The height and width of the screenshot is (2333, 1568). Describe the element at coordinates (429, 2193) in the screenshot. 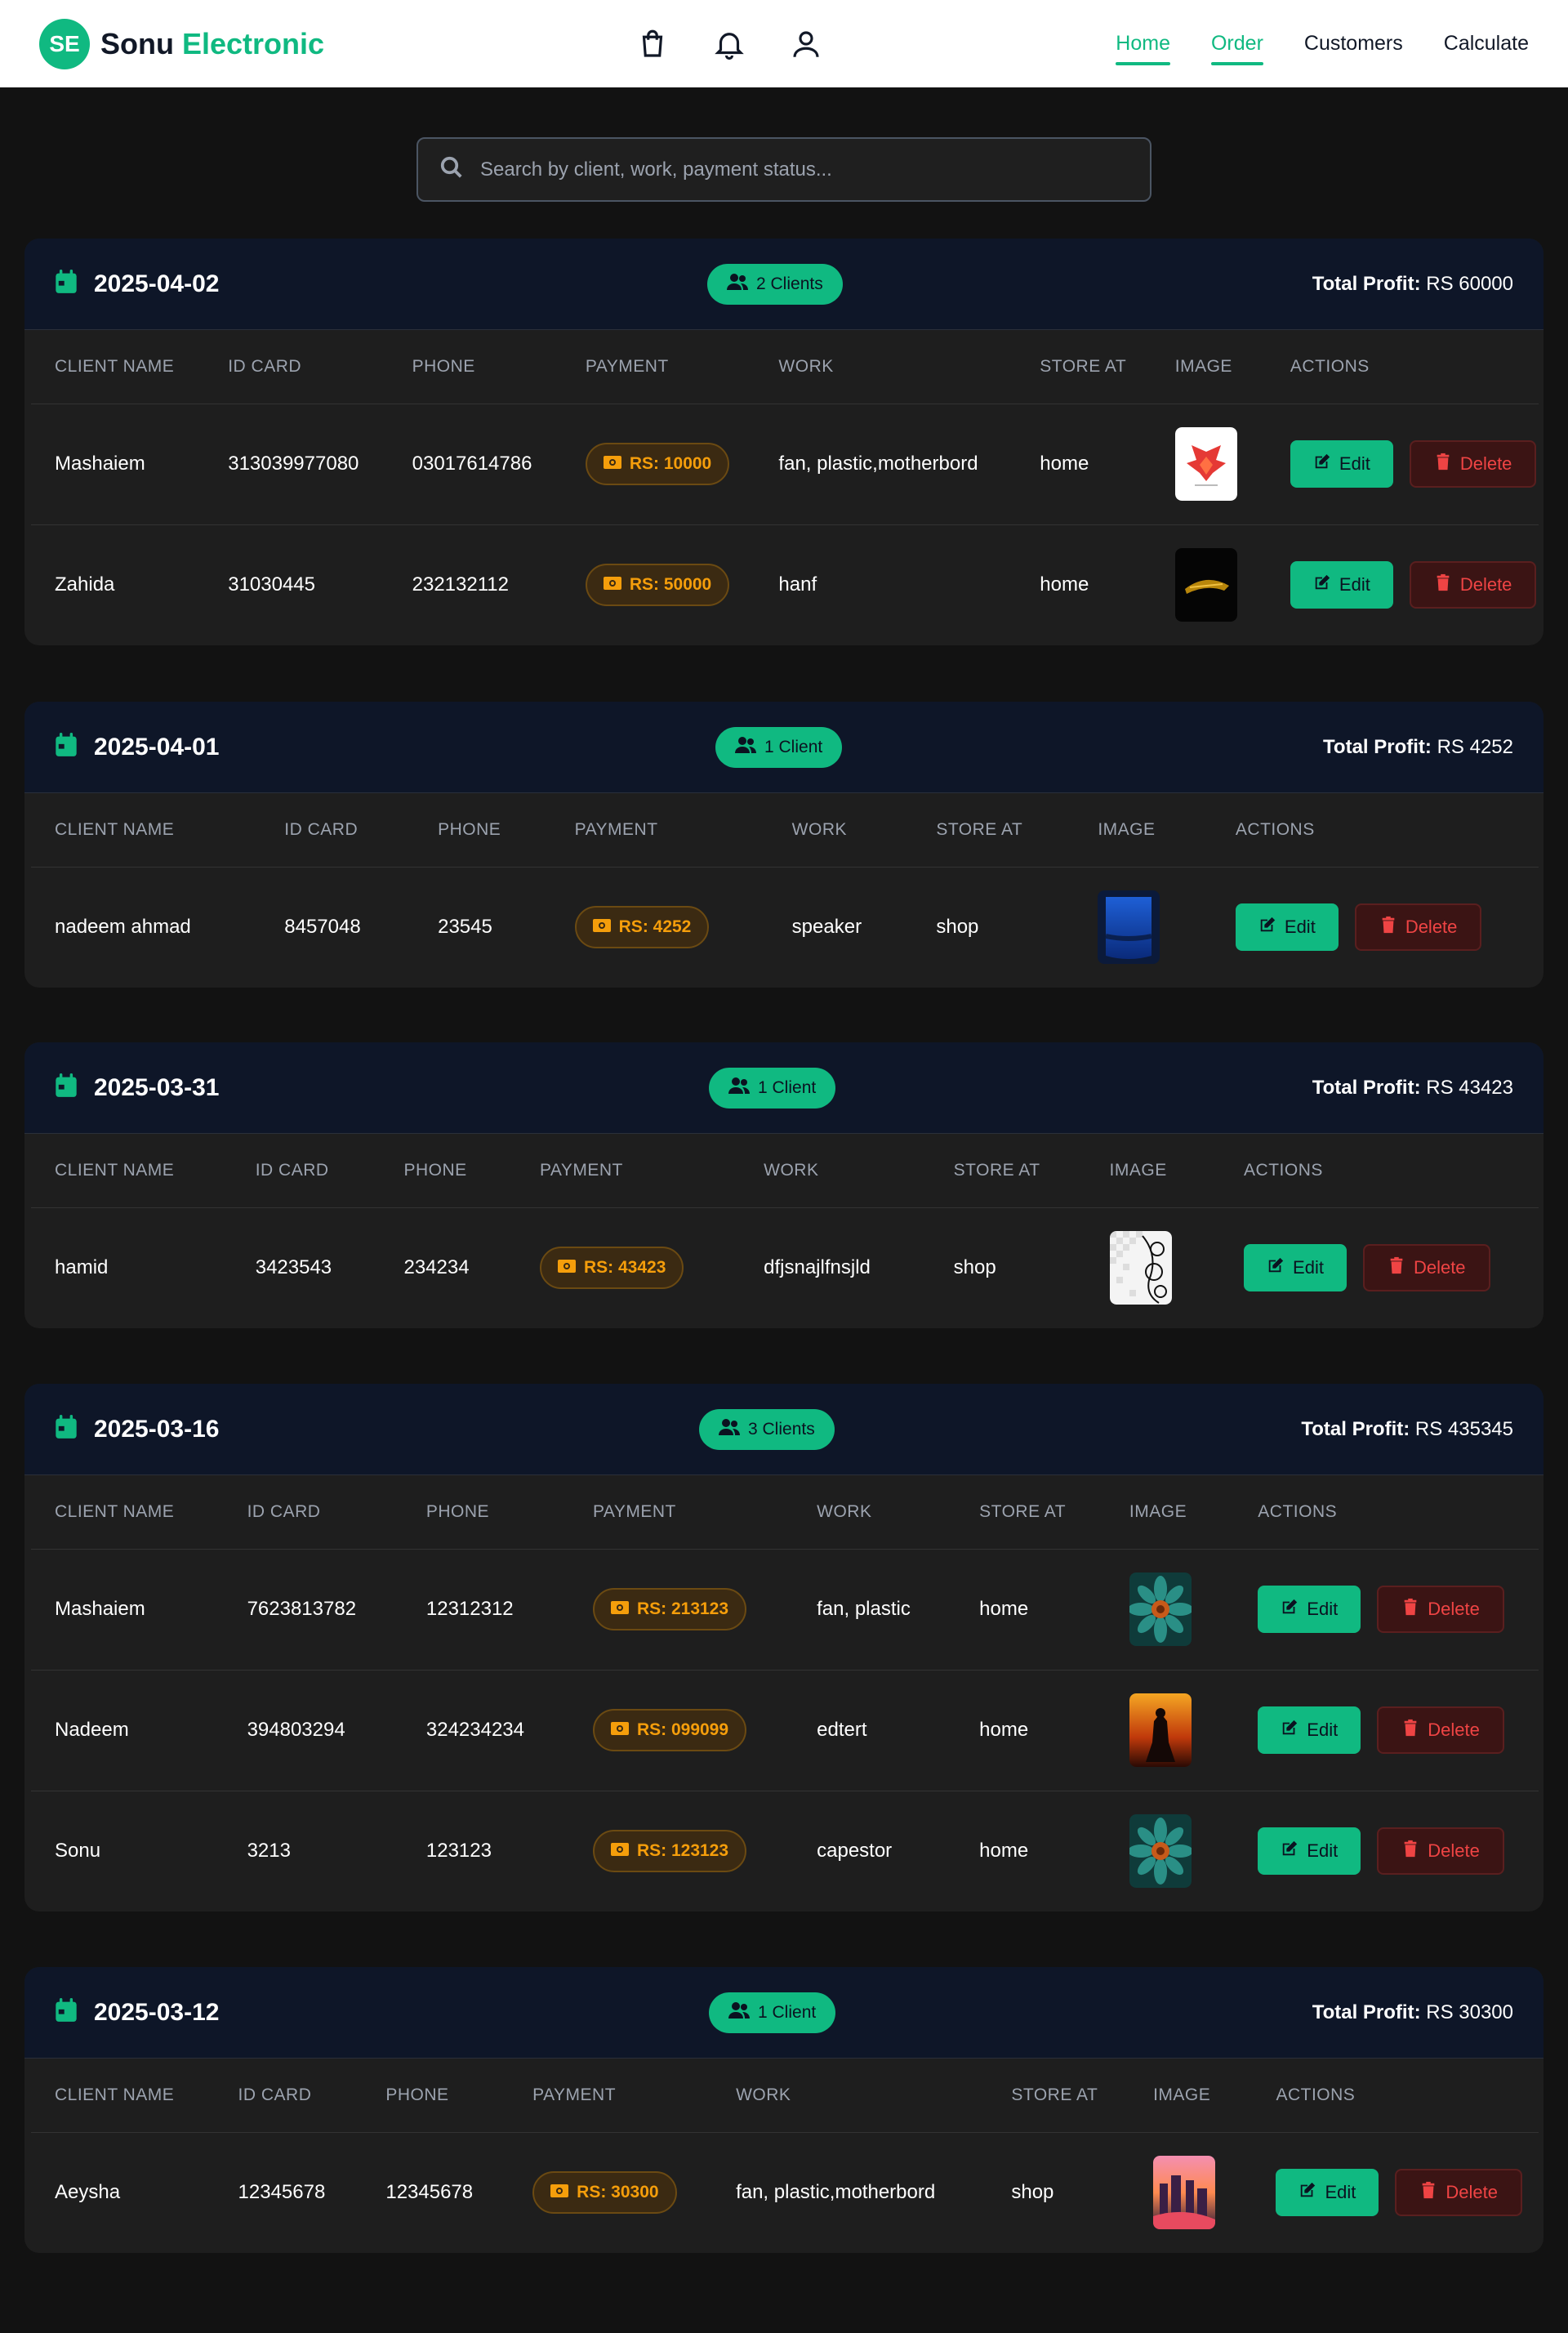

I see `phone: 12345678` at that location.